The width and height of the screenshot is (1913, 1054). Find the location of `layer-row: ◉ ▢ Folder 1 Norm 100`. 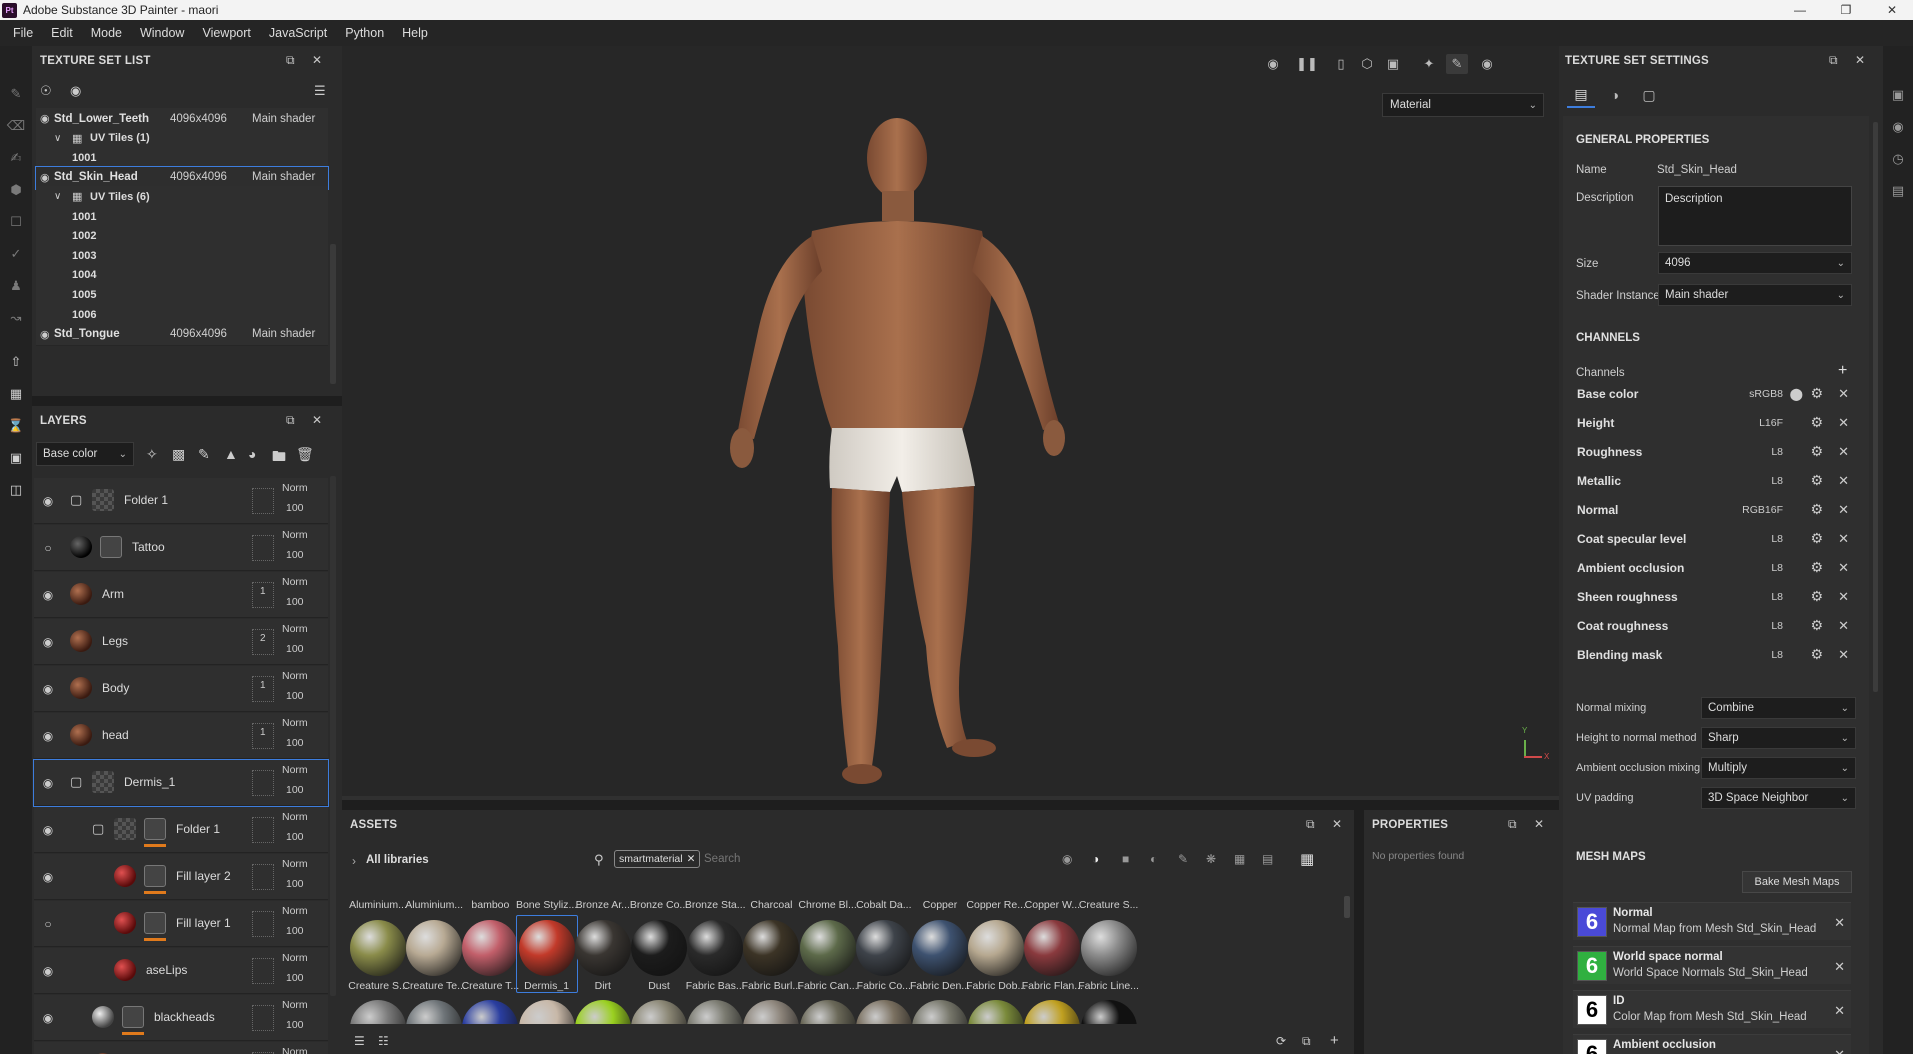

layer-row: ◉ ▢ Folder 1 Norm 100 is located at coordinates (181, 501).